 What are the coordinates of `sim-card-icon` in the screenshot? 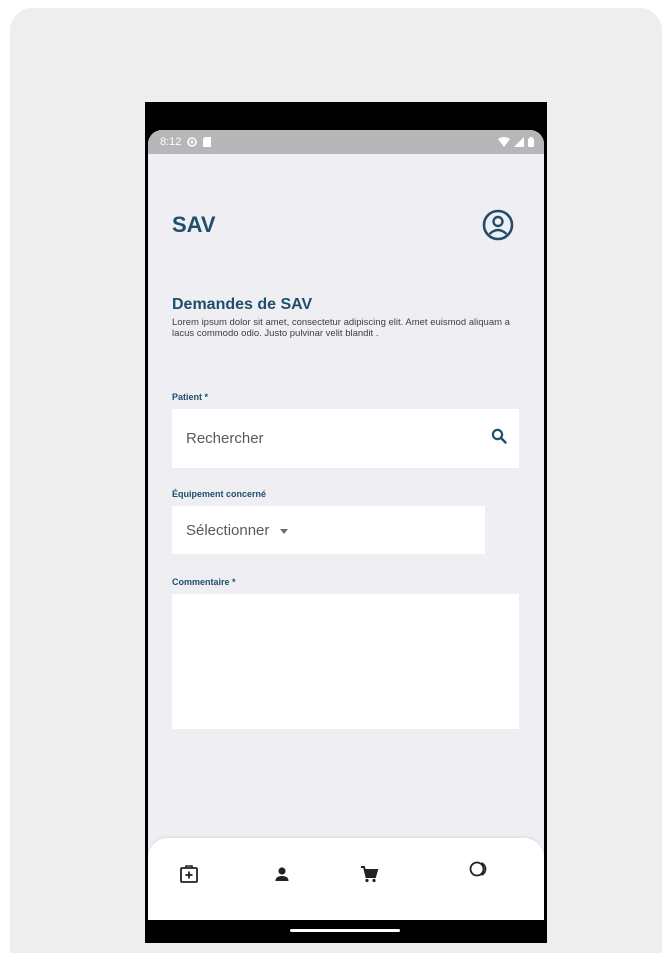 It's located at (207, 142).